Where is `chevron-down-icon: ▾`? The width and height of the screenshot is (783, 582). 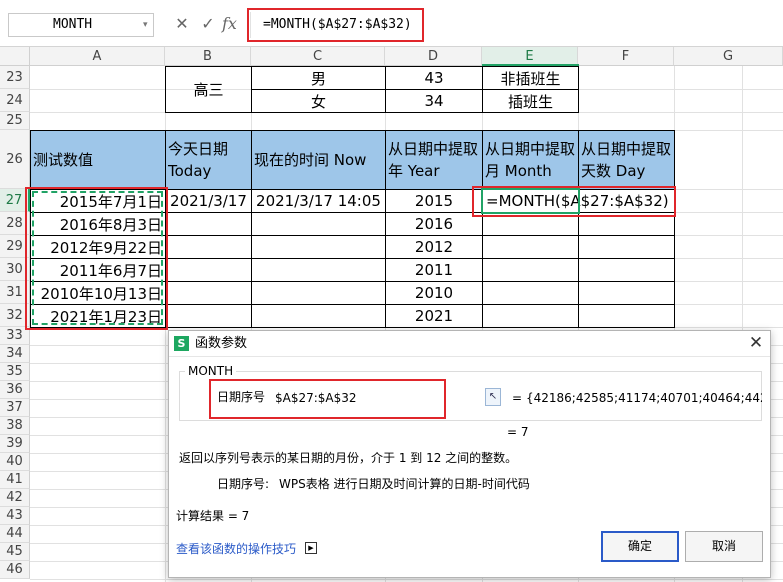 chevron-down-icon: ▾ is located at coordinates (148, 25).